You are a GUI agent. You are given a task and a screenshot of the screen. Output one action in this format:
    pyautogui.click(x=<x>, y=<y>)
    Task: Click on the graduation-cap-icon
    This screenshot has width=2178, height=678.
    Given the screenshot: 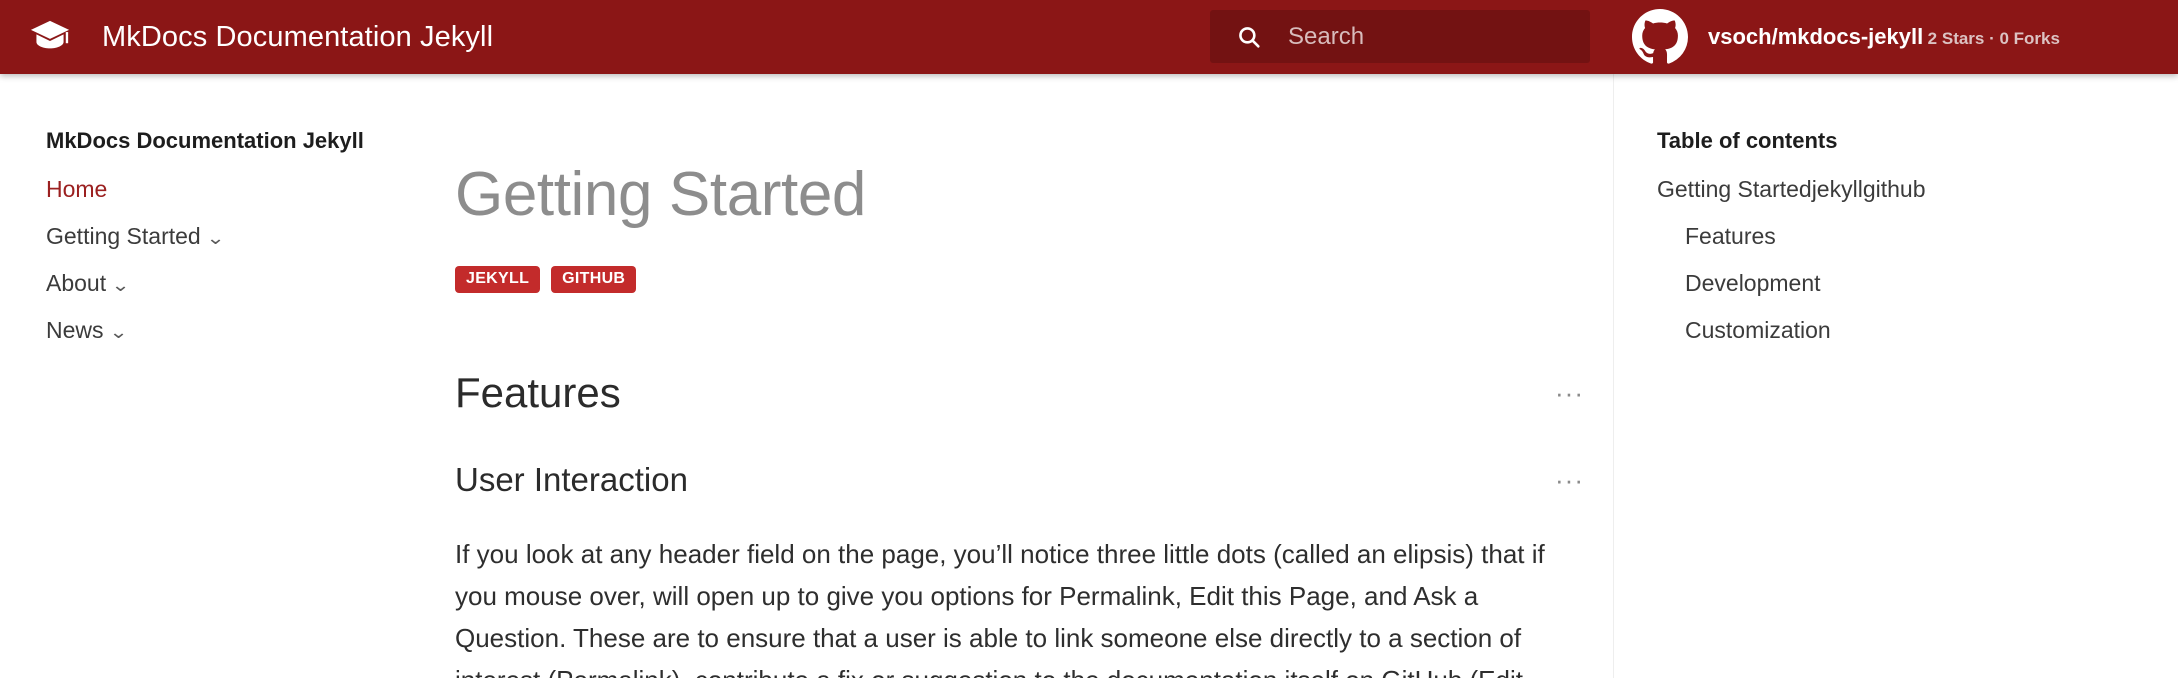 What is the action you would take?
    pyautogui.click(x=50, y=37)
    